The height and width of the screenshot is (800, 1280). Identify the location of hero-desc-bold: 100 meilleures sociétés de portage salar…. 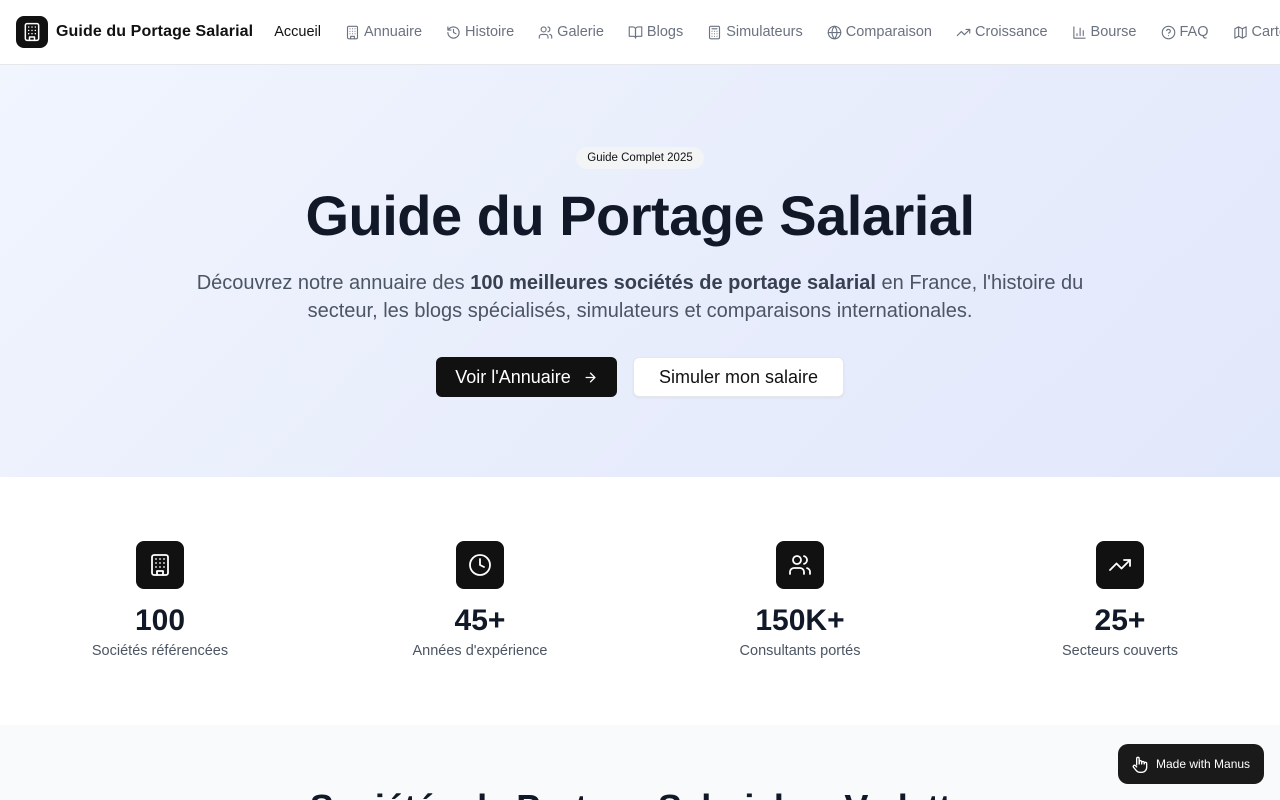
(673, 283).